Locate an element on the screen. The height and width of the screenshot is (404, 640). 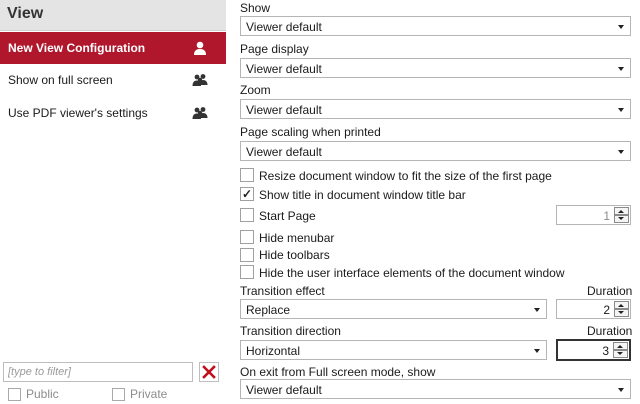
show-value: Viewer default is located at coordinates (284, 27).